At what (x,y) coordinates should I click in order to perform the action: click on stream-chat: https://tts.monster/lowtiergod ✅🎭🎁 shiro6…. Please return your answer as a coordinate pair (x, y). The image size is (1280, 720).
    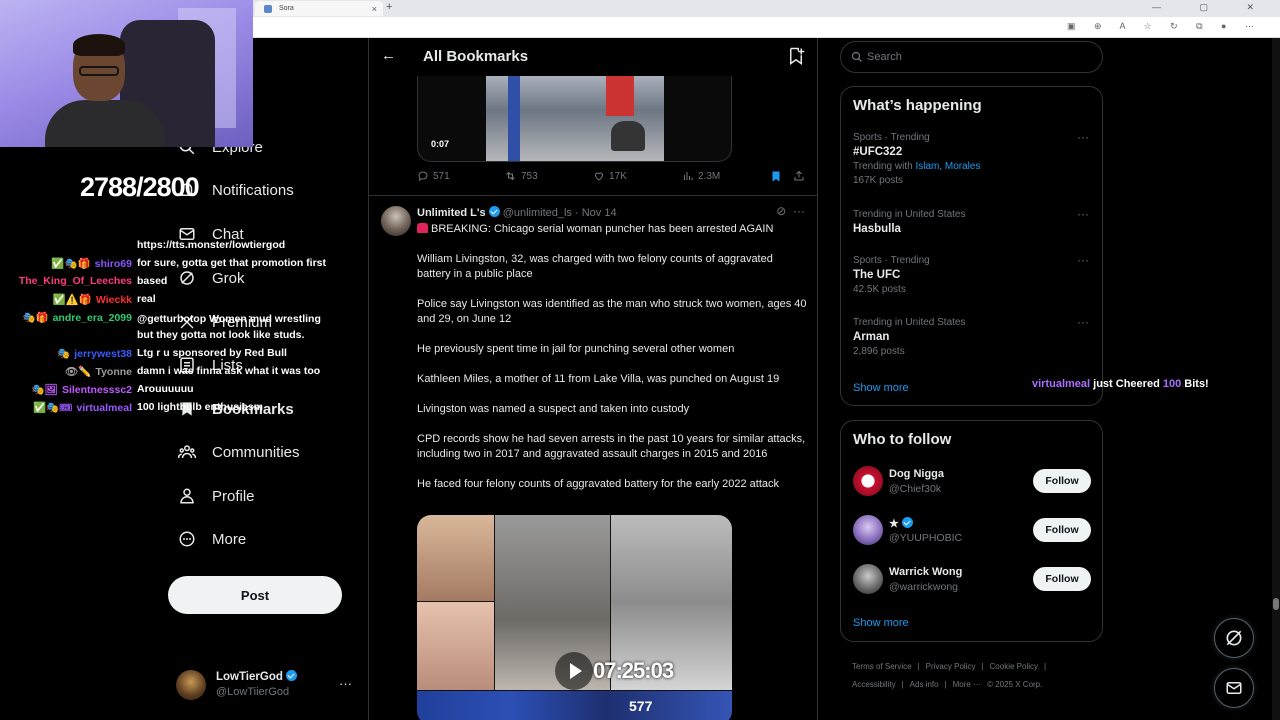
    Looking at the image, I should click on (170, 326).